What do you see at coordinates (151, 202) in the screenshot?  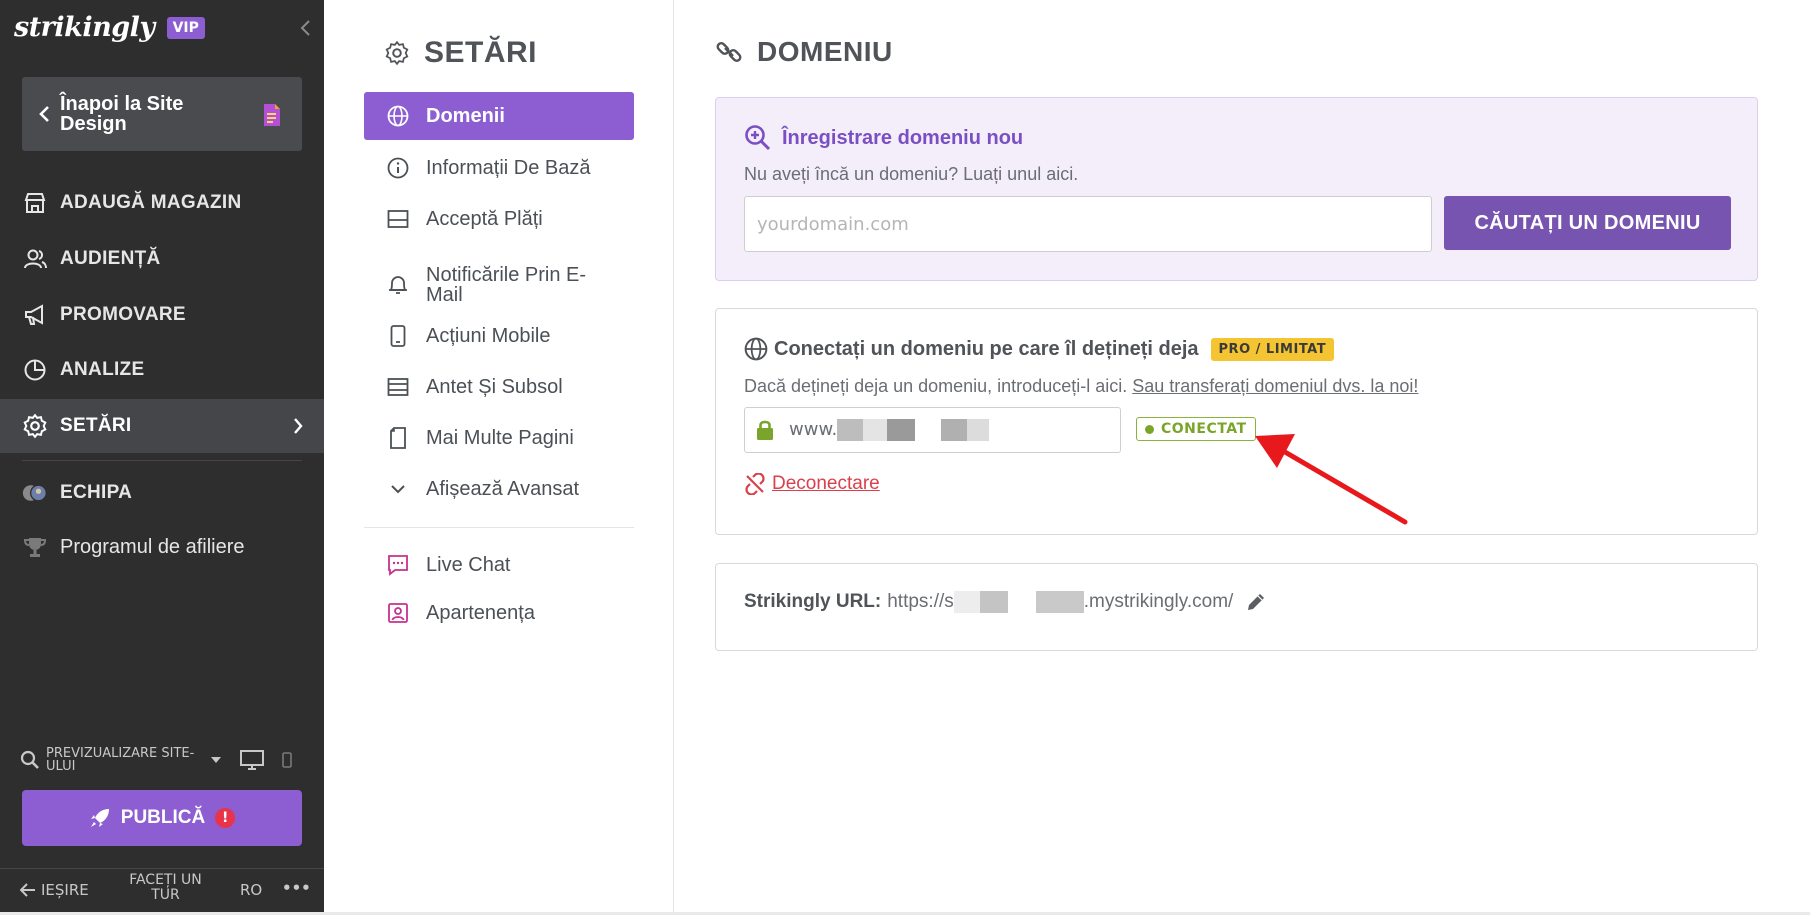 I see `nav-label: ADAUGĂ MAGAZIN` at bounding box center [151, 202].